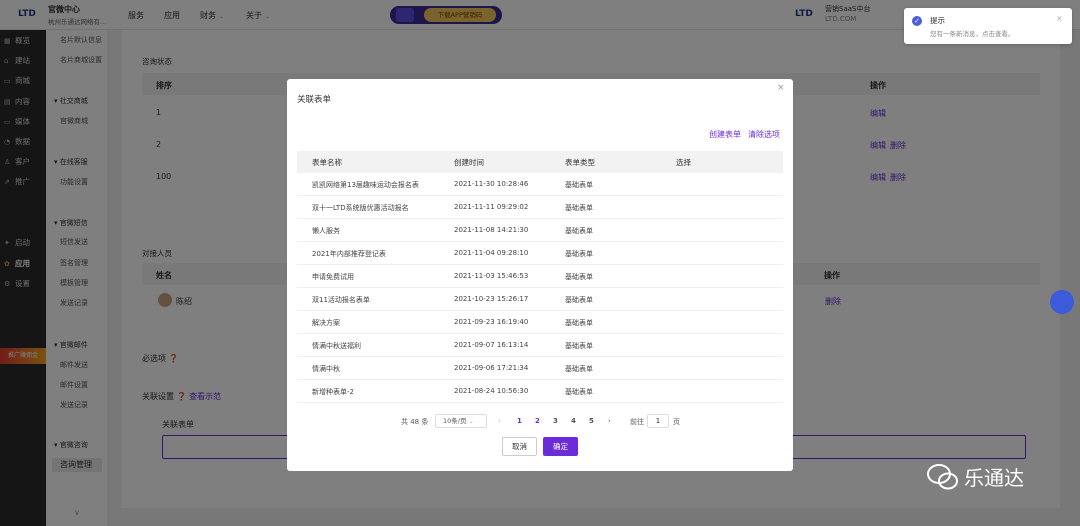  I want to click on table-cell: 2021年内部推荐登记表, so click(349, 254).